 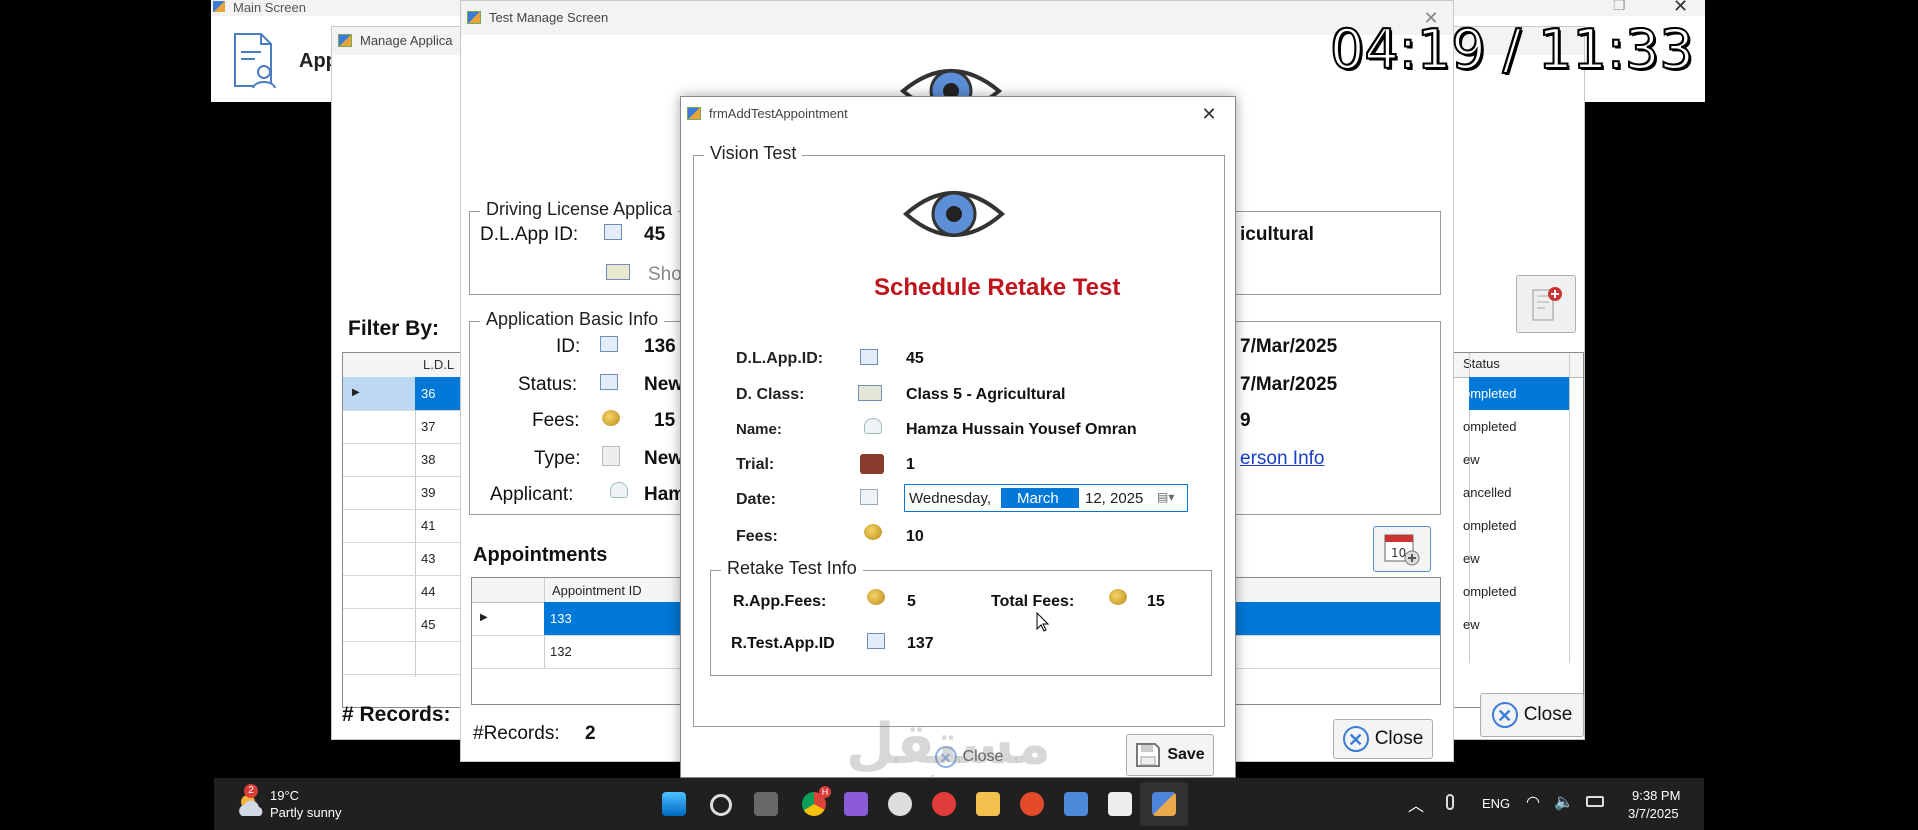 I want to click on date-month: March, so click(x=1038, y=498).